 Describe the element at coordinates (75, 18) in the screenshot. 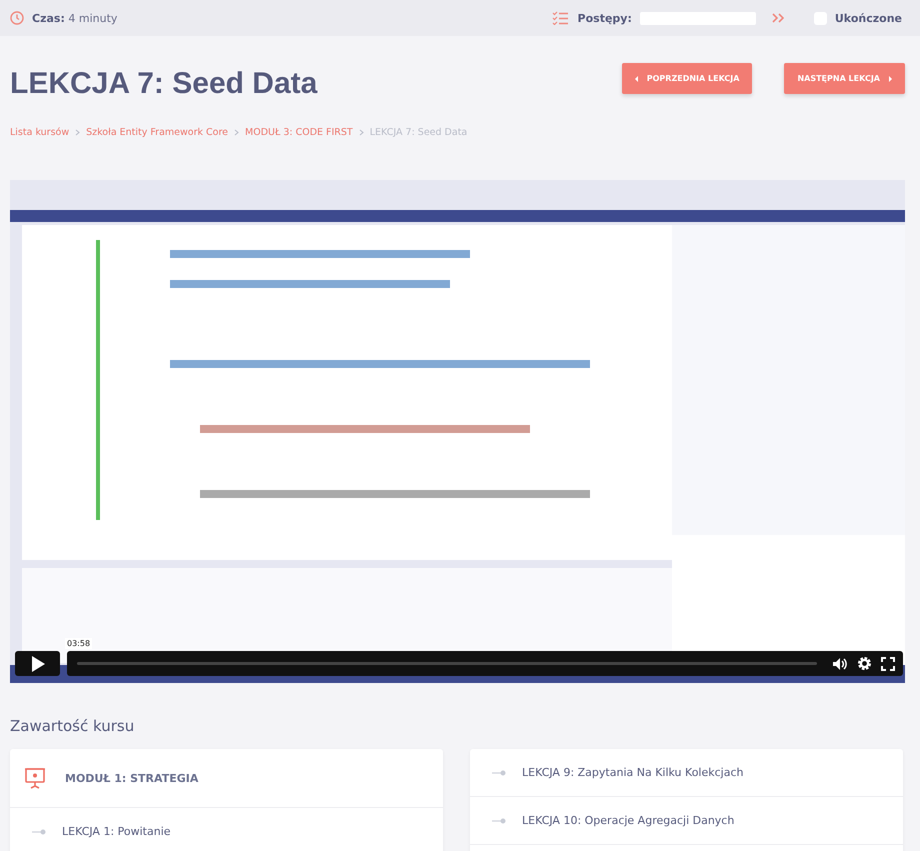

I see `time-label: Czas: 4 minuty` at that location.